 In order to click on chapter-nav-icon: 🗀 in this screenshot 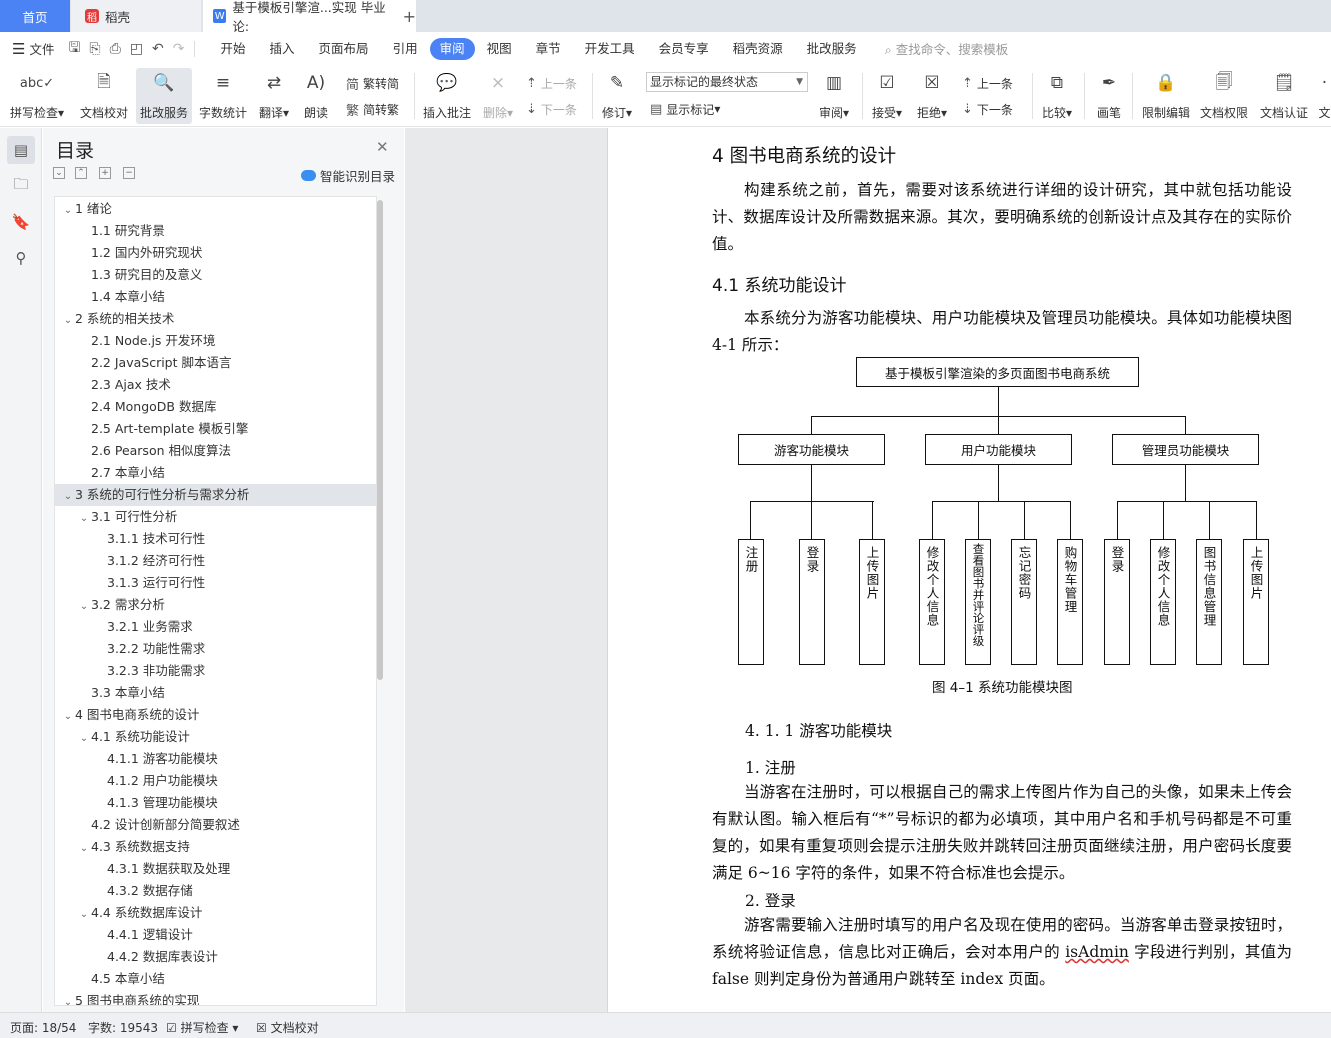, I will do `click(21, 186)`.